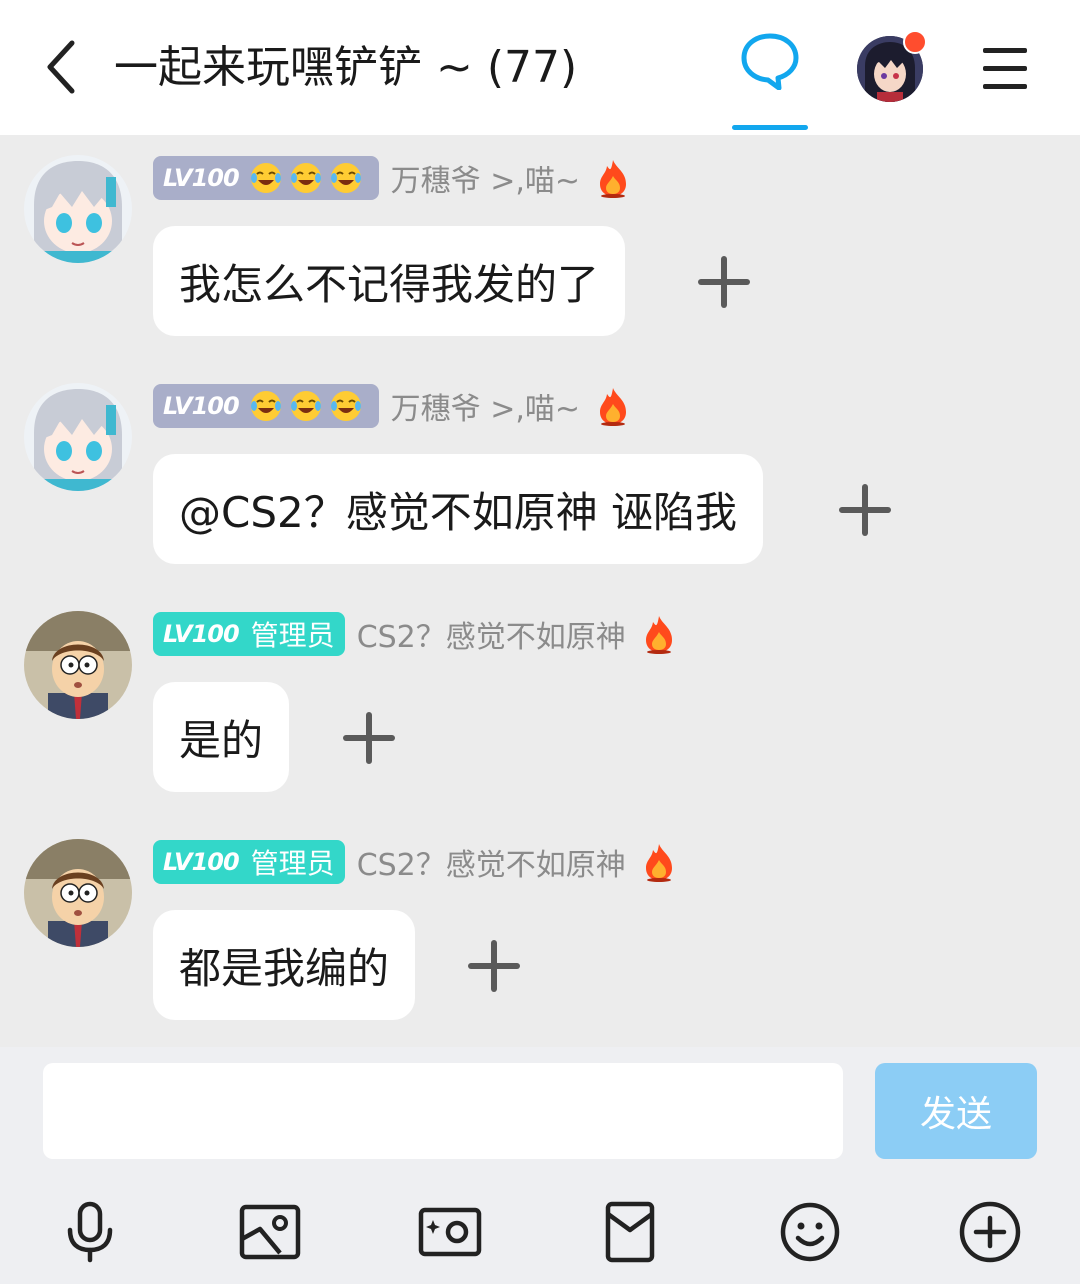  Describe the element at coordinates (346, 67) in the screenshot. I see `group-title: 一起来玩嘿铲铲 ~ (77)` at that location.